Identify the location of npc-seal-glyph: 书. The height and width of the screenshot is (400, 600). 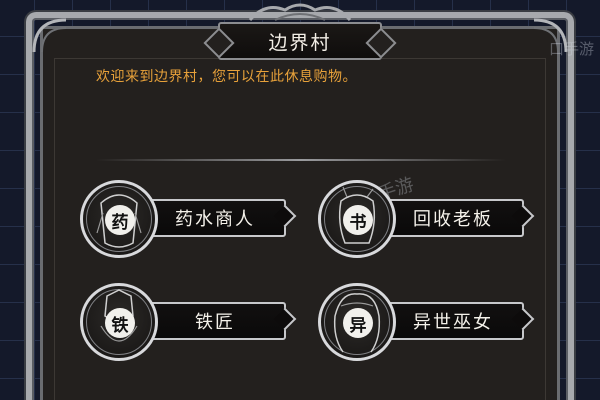
(358, 220).